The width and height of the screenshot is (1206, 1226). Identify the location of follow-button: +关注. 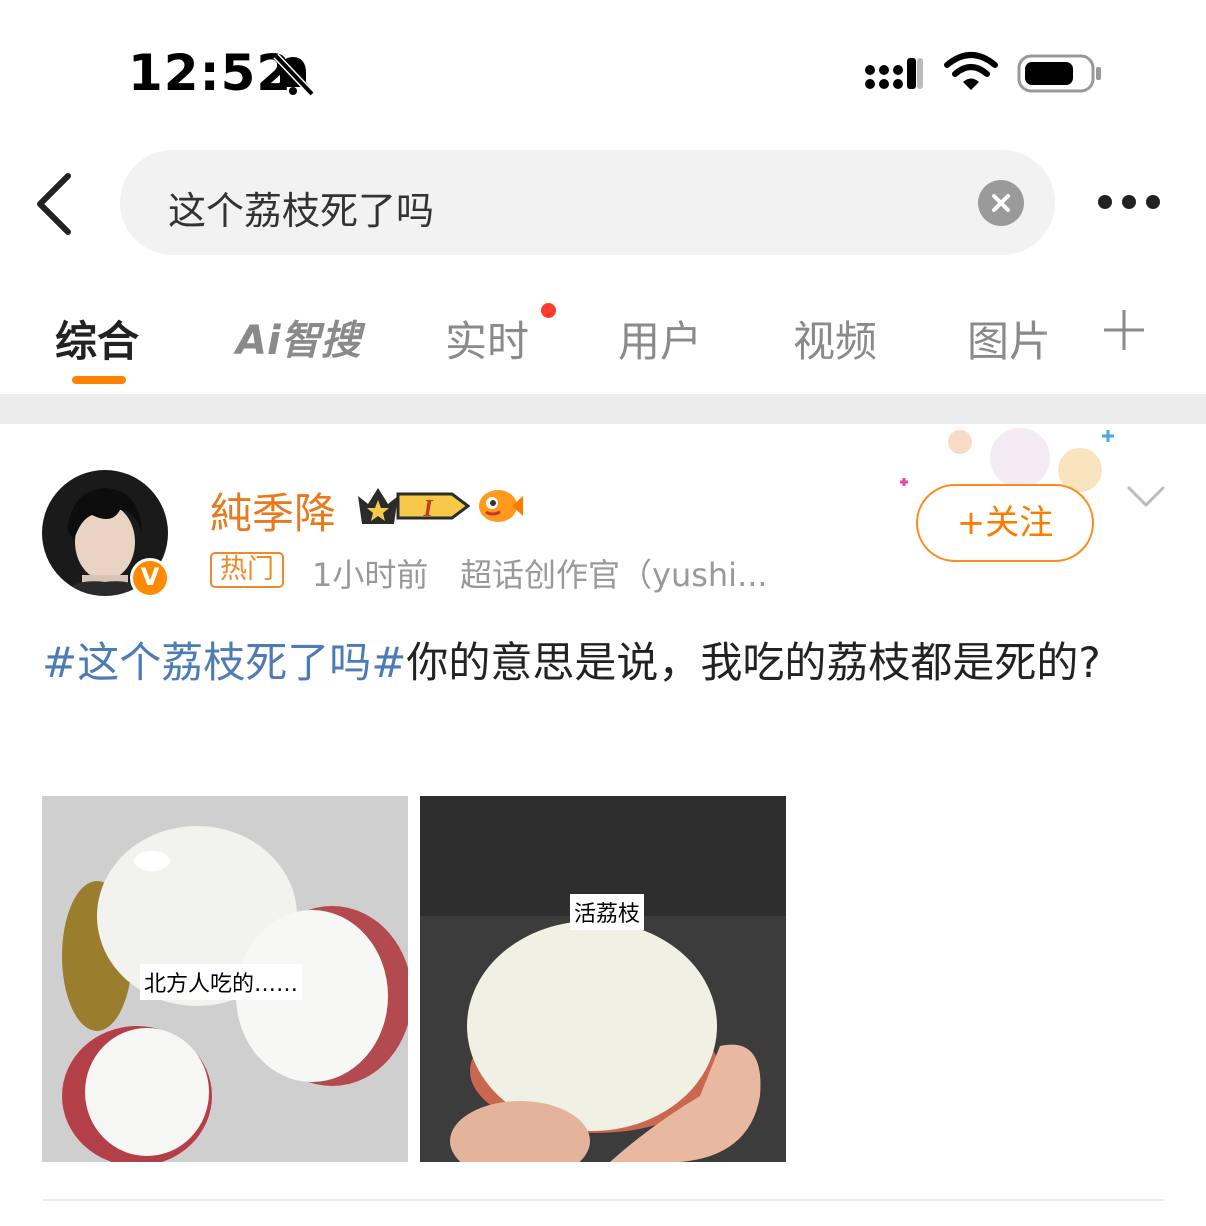
(1005, 523).